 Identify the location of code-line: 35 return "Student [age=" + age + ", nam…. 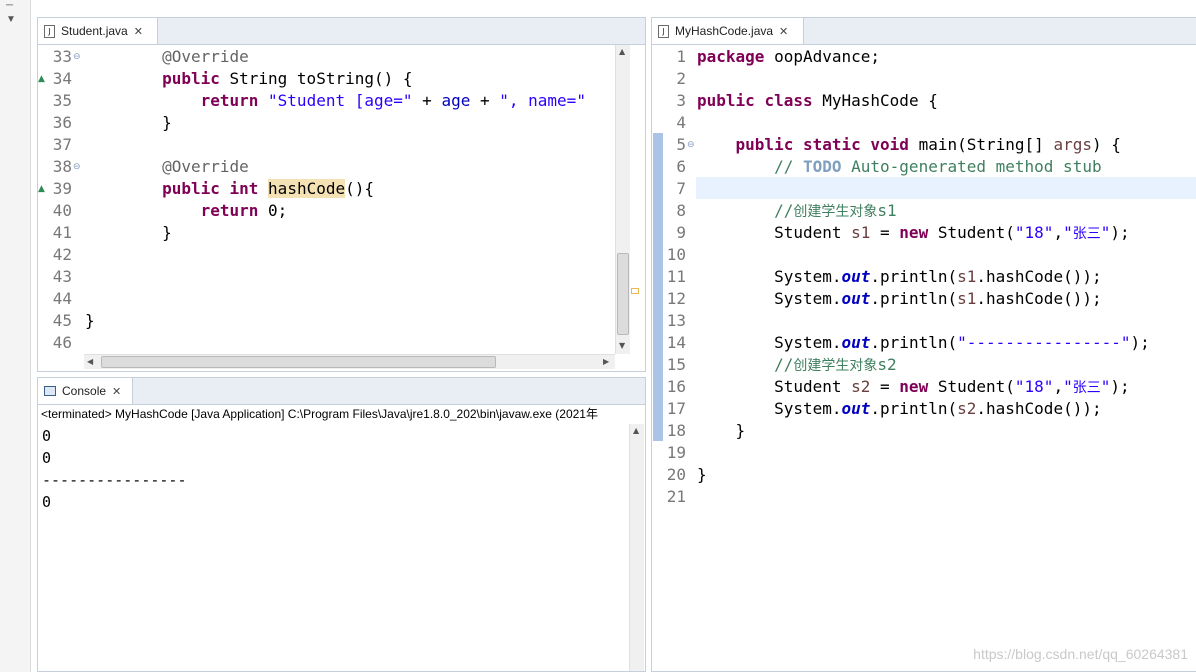
(327, 101).